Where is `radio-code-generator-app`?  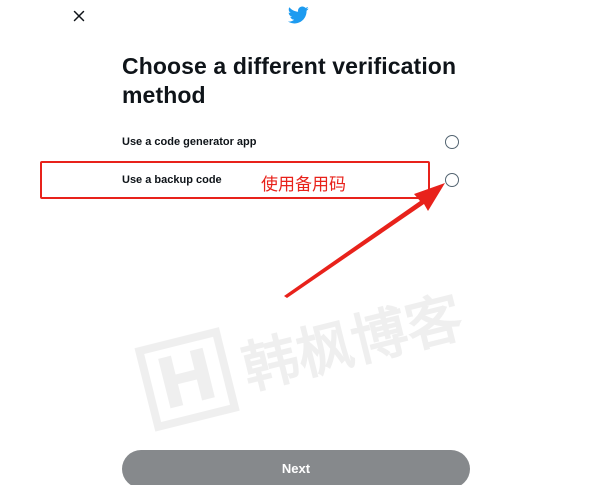 radio-code-generator-app is located at coordinates (452, 142).